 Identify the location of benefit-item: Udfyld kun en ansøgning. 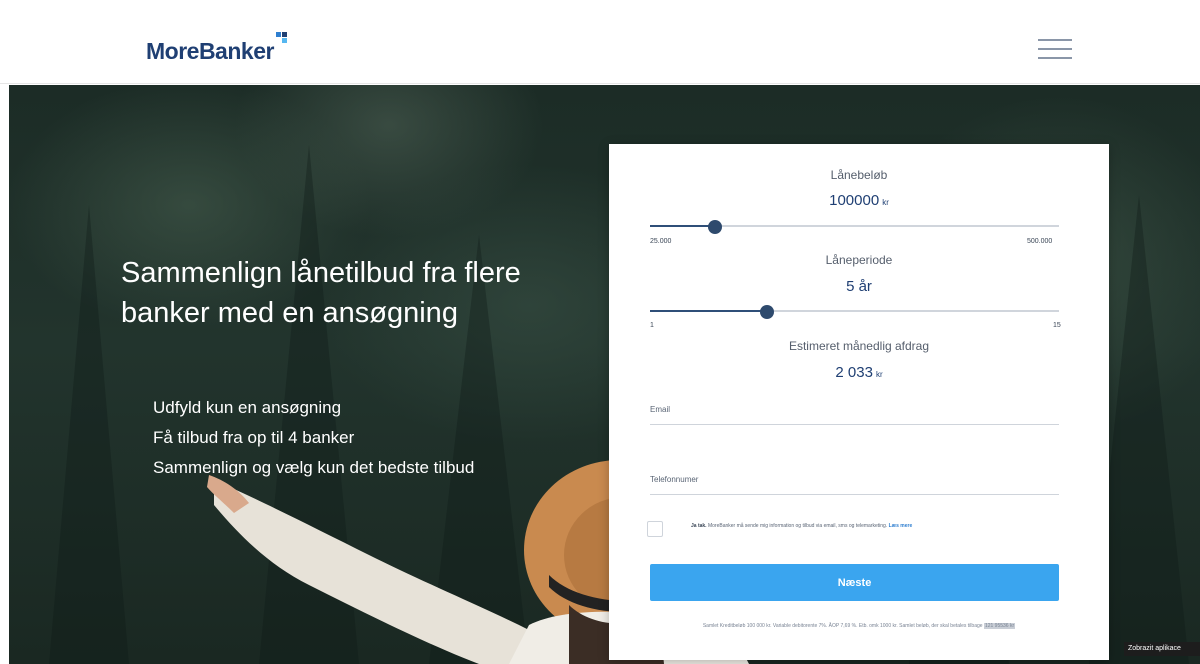
(247, 407).